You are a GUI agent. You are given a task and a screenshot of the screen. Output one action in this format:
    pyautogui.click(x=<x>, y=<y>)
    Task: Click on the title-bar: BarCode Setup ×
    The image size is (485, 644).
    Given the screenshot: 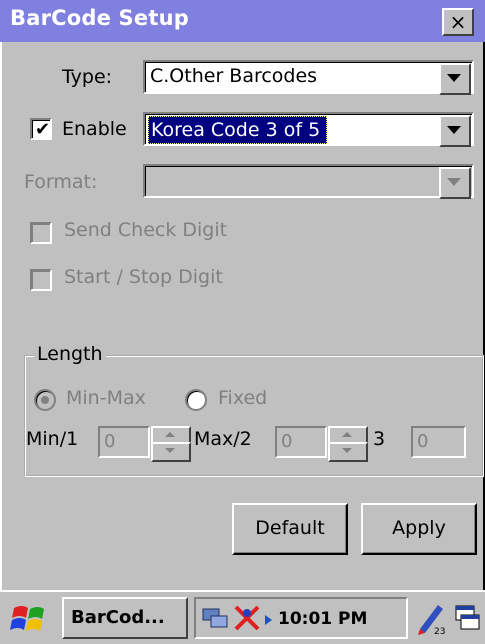 What is the action you would take?
    pyautogui.click(x=242, y=21)
    